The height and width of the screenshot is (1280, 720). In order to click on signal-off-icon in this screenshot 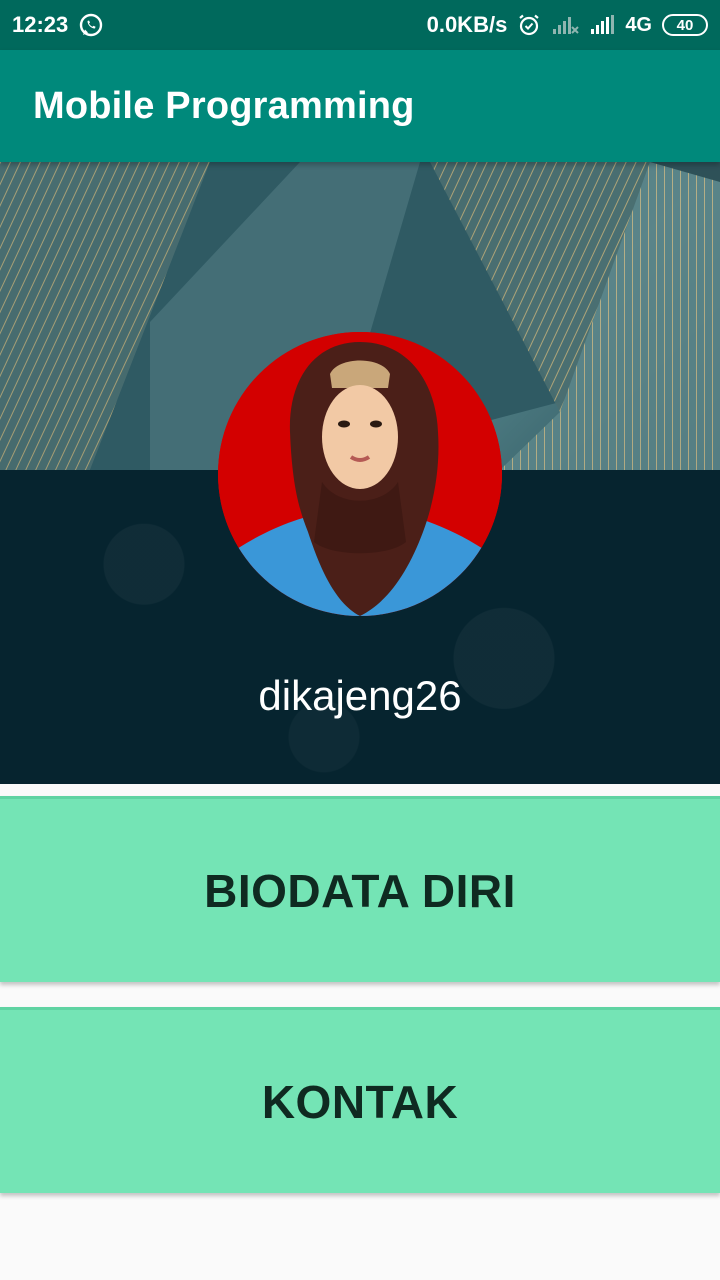, I will do `click(565, 25)`.